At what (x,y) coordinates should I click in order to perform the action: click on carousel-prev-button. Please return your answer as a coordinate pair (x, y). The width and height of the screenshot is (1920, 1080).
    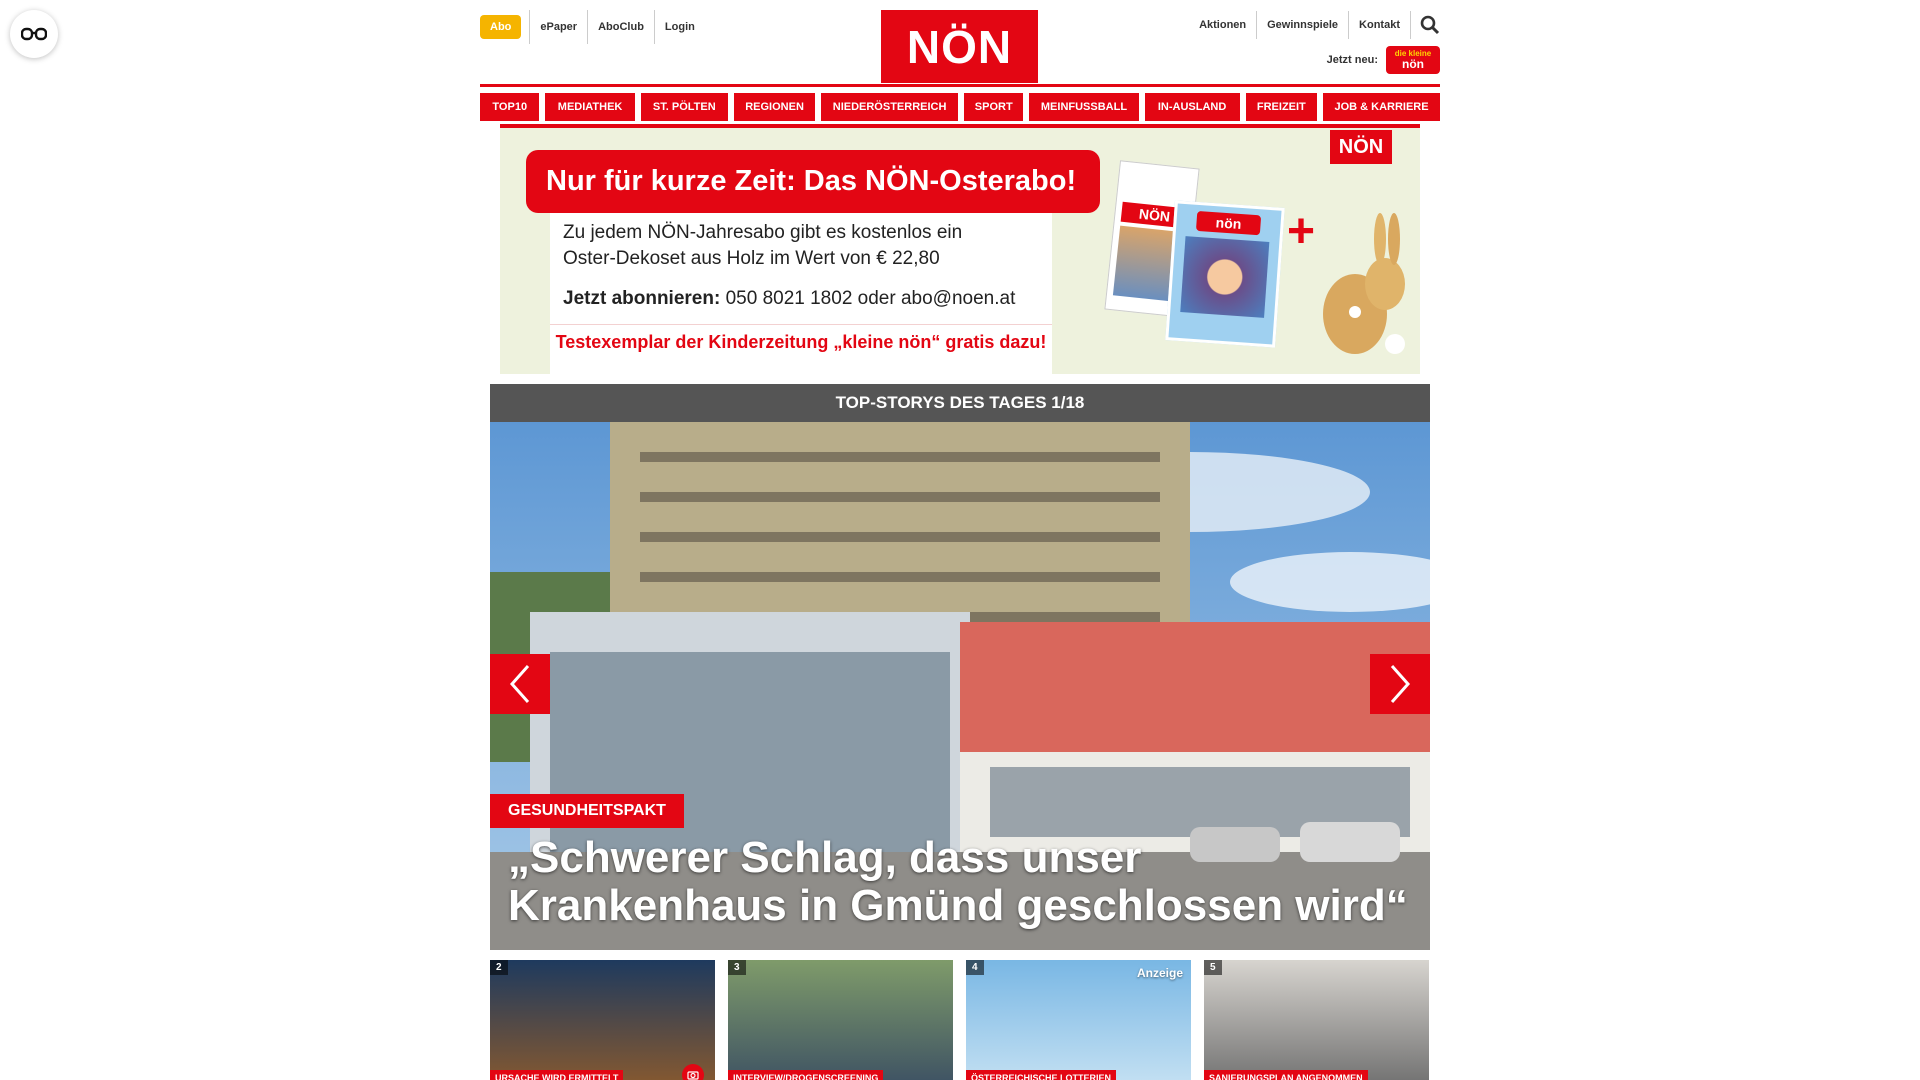
    Looking at the image, I should click on (520, 684).